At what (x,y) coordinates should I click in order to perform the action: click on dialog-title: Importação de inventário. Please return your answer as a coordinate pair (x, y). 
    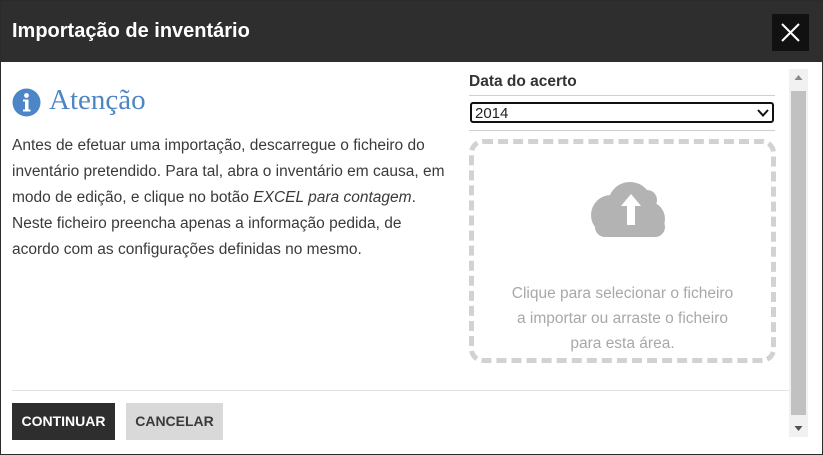
    Looking at the image, I should click on (131, 31).